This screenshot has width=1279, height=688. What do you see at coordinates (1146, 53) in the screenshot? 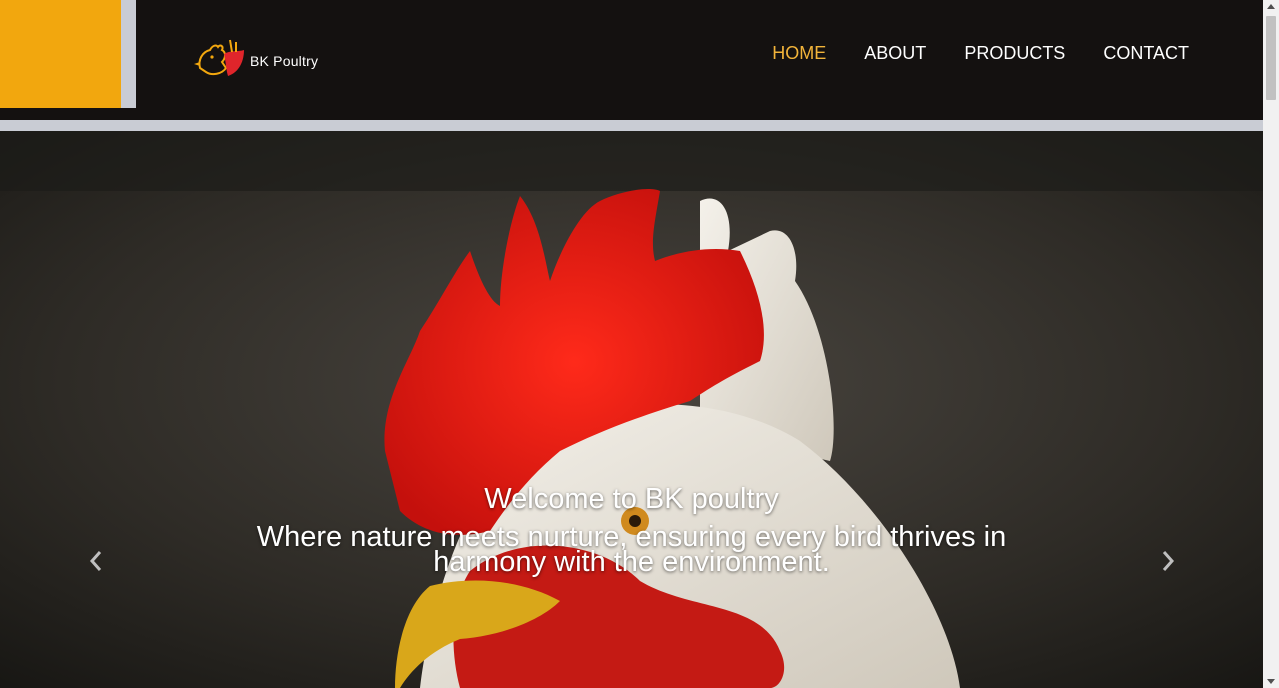
I see `nav-contact: CONTACT` at bounding box center [1146, 53].